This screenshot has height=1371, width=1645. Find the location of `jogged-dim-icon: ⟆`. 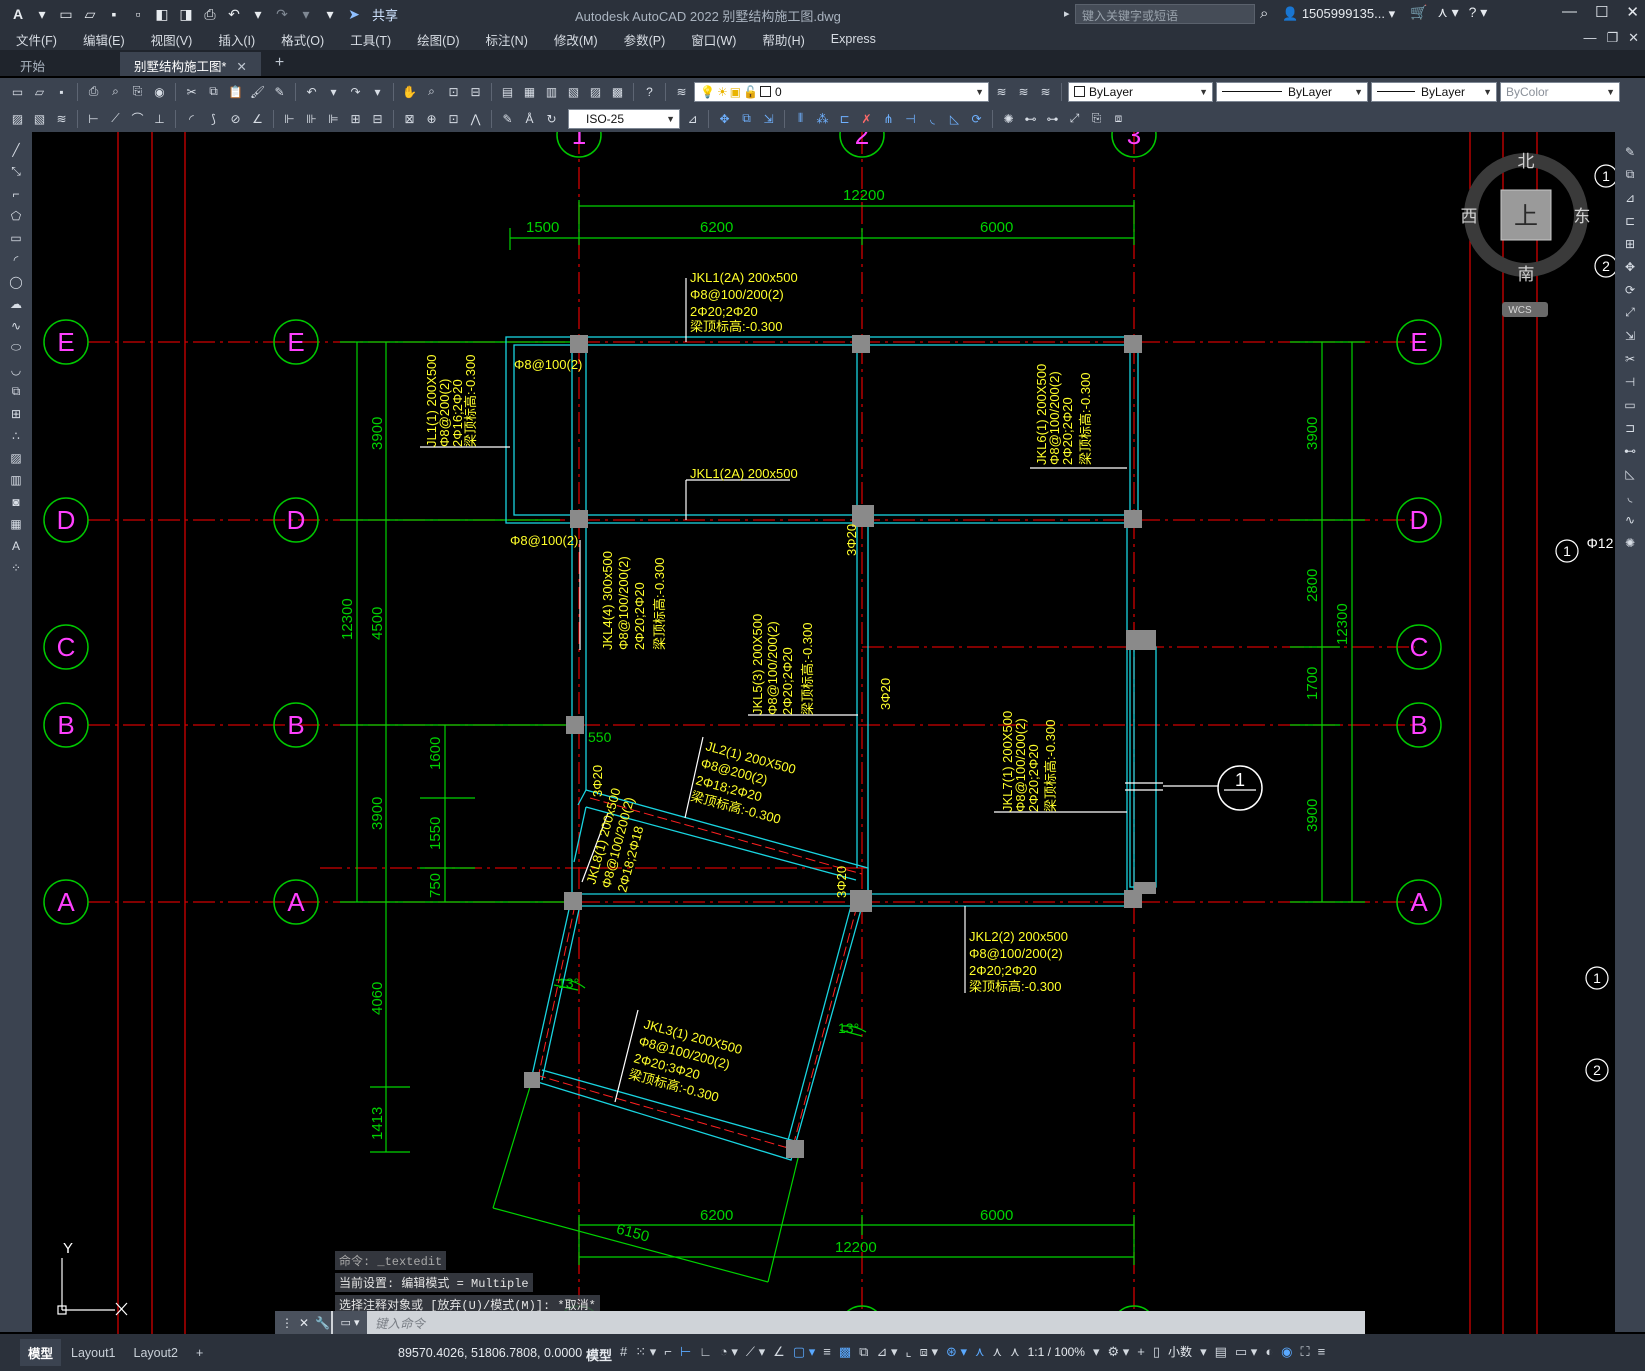

jogged-dim-icon: ⟆ is located at coordinates (213, 118).